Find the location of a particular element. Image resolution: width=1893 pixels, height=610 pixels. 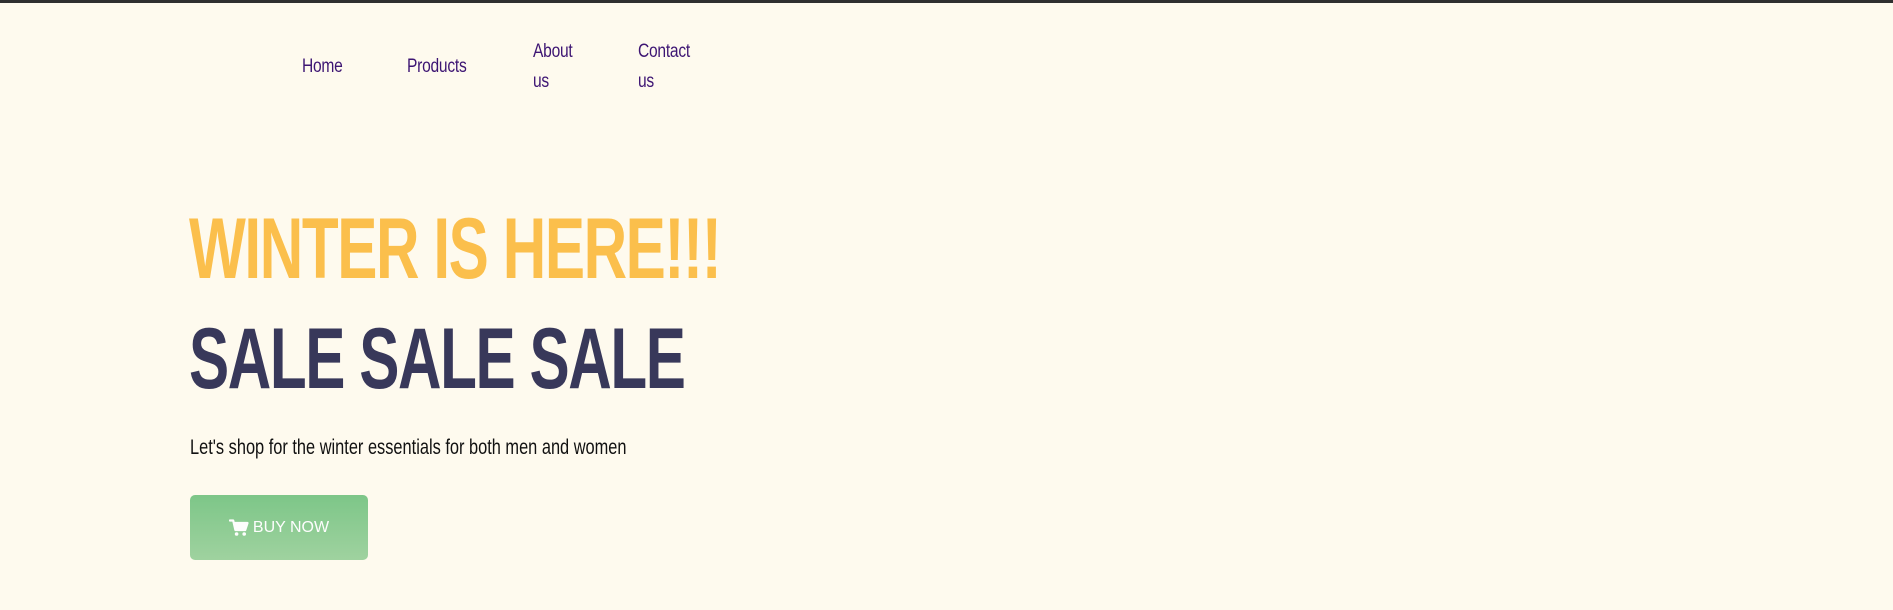

nav-link-home: Home is located at coordinates (322, 67).